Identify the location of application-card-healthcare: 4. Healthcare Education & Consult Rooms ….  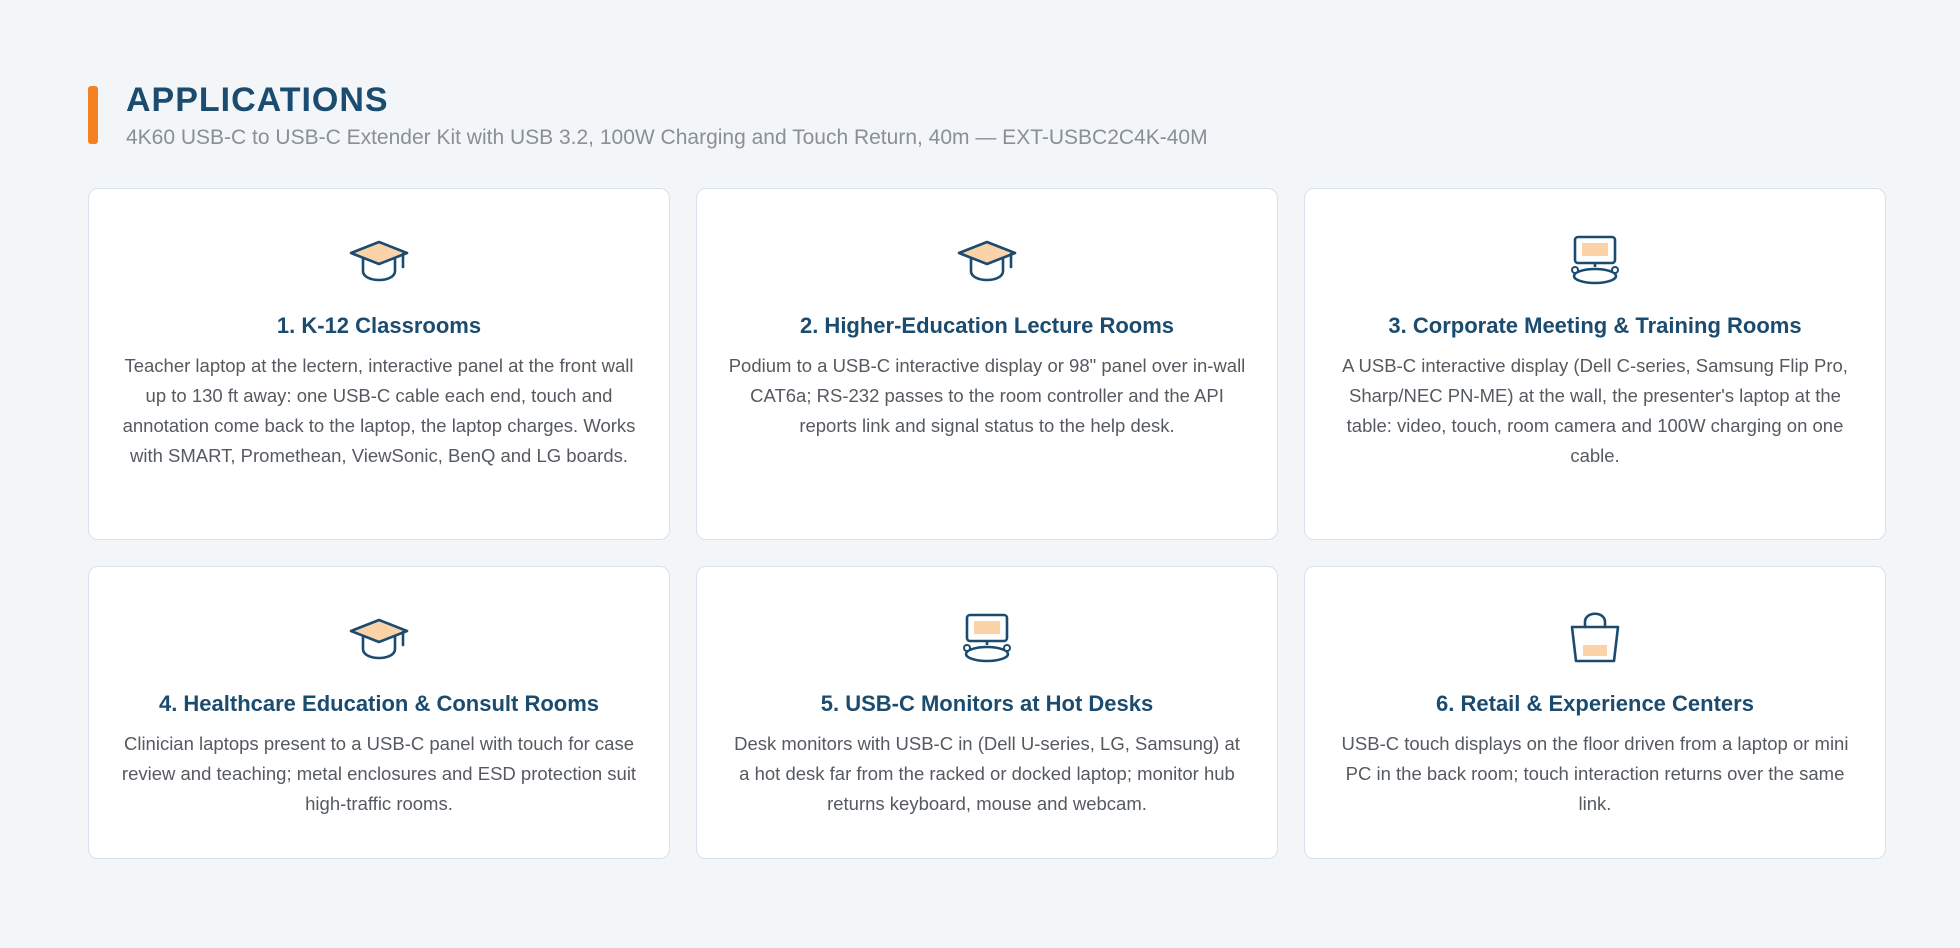
(379, 712).